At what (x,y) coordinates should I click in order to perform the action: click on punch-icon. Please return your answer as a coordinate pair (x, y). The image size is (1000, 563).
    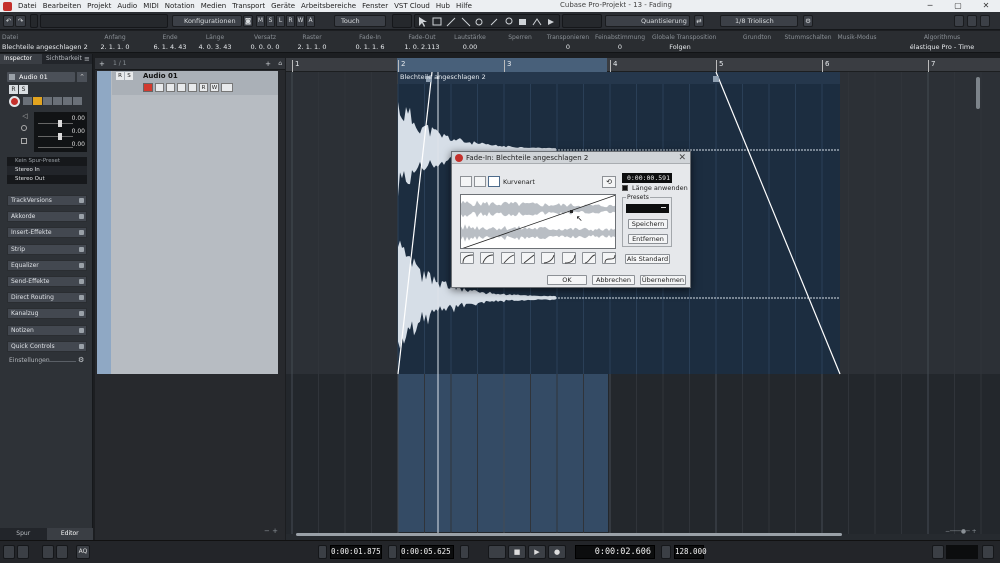
    Looking at the image, I should click on (464, 552).